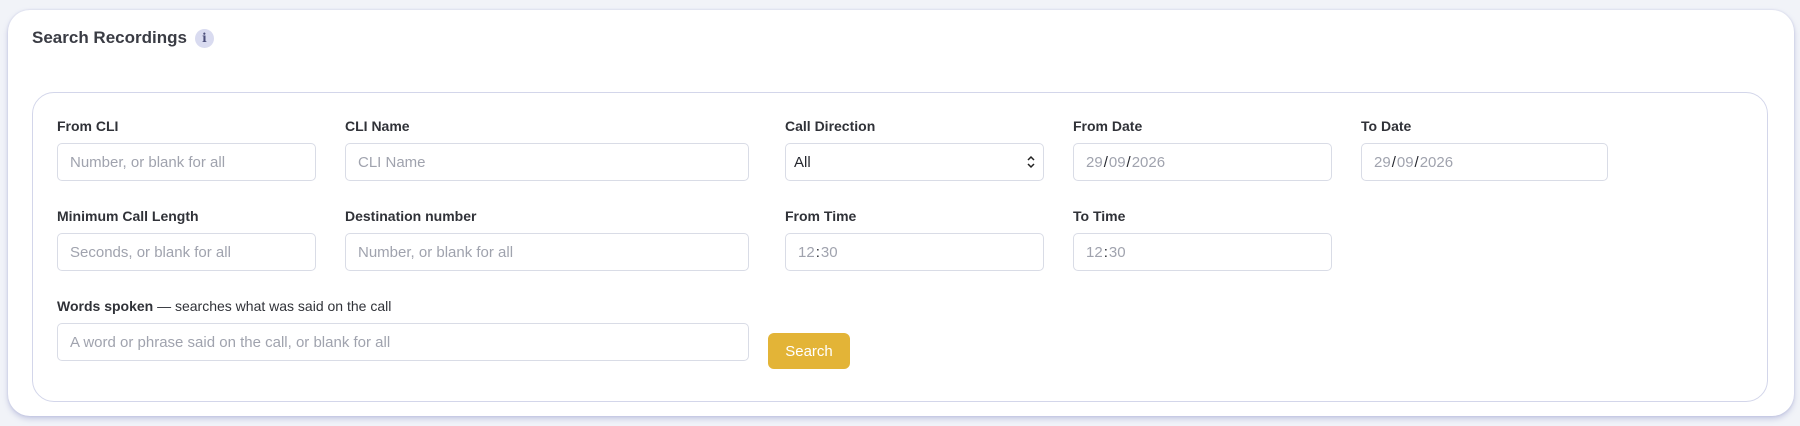 The height and width of the screenshot is (426, 1800). What do you see at coordinates (1386, 126) in the screenshot?
I see `to-date-label: To Date` at bounding box center [1386, 126].